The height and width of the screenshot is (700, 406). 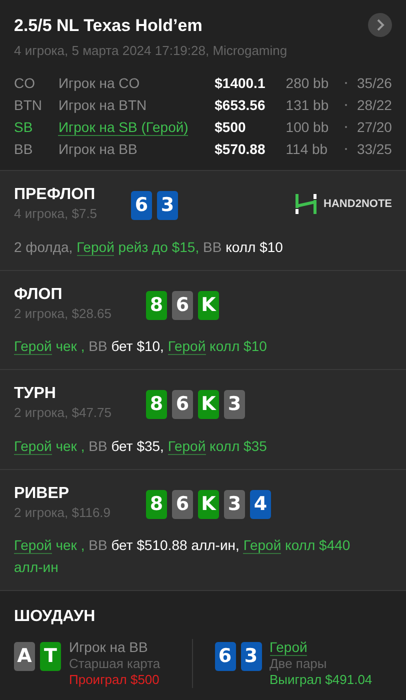 What do you see at coordinates (299, 664) in the screenshot?
I see `hand-rank: Две пары` at bounding box center [299, 664].